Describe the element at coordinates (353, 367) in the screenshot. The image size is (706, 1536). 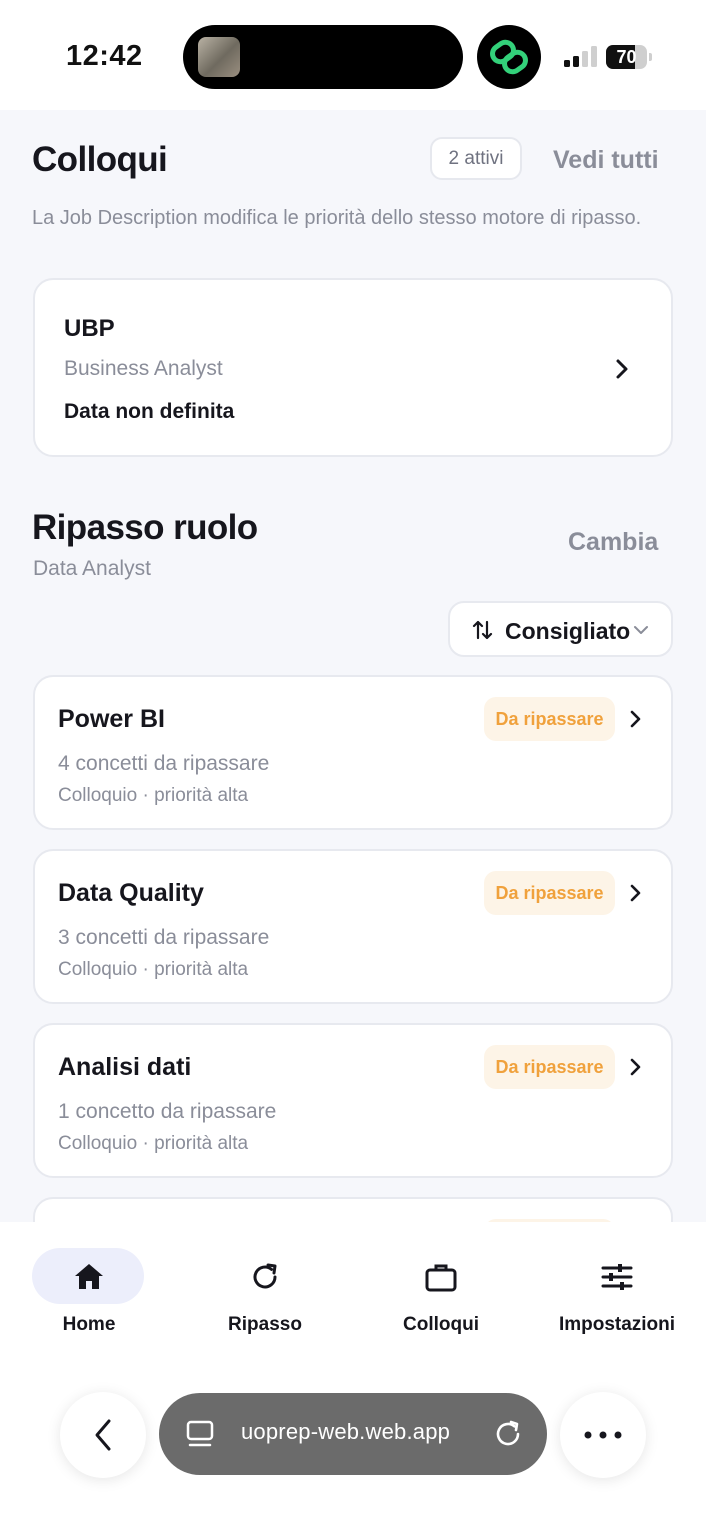
I see `interview-card: UBP Business Analyst Data non definita` at that location.